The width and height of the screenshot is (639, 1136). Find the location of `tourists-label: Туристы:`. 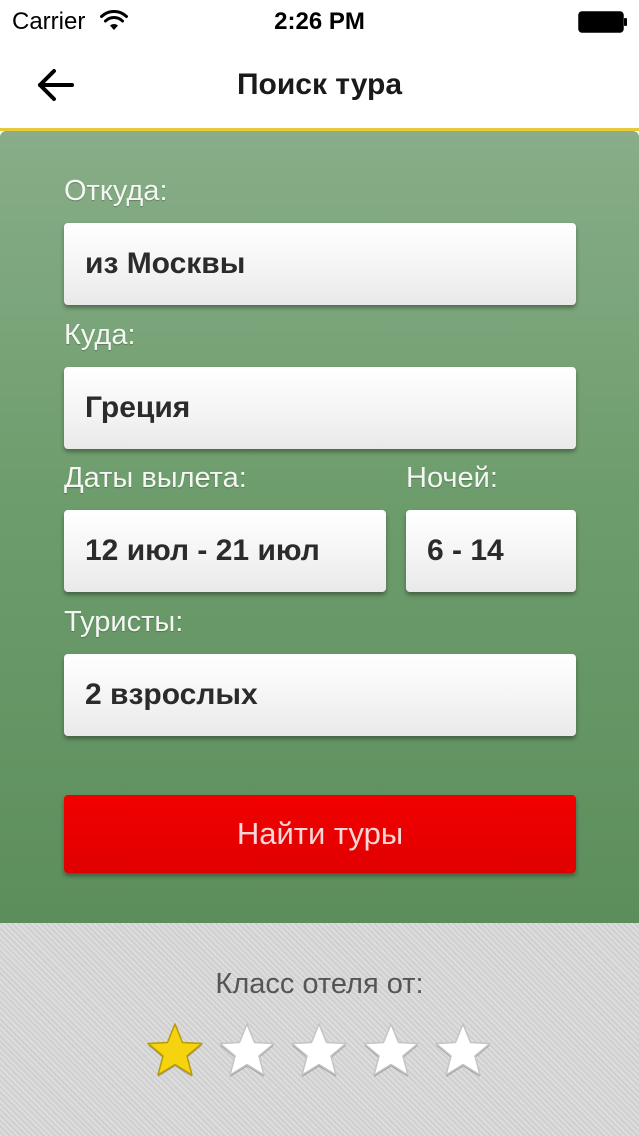

tourists-label: Туристы: is located at coordinates (124, 622).